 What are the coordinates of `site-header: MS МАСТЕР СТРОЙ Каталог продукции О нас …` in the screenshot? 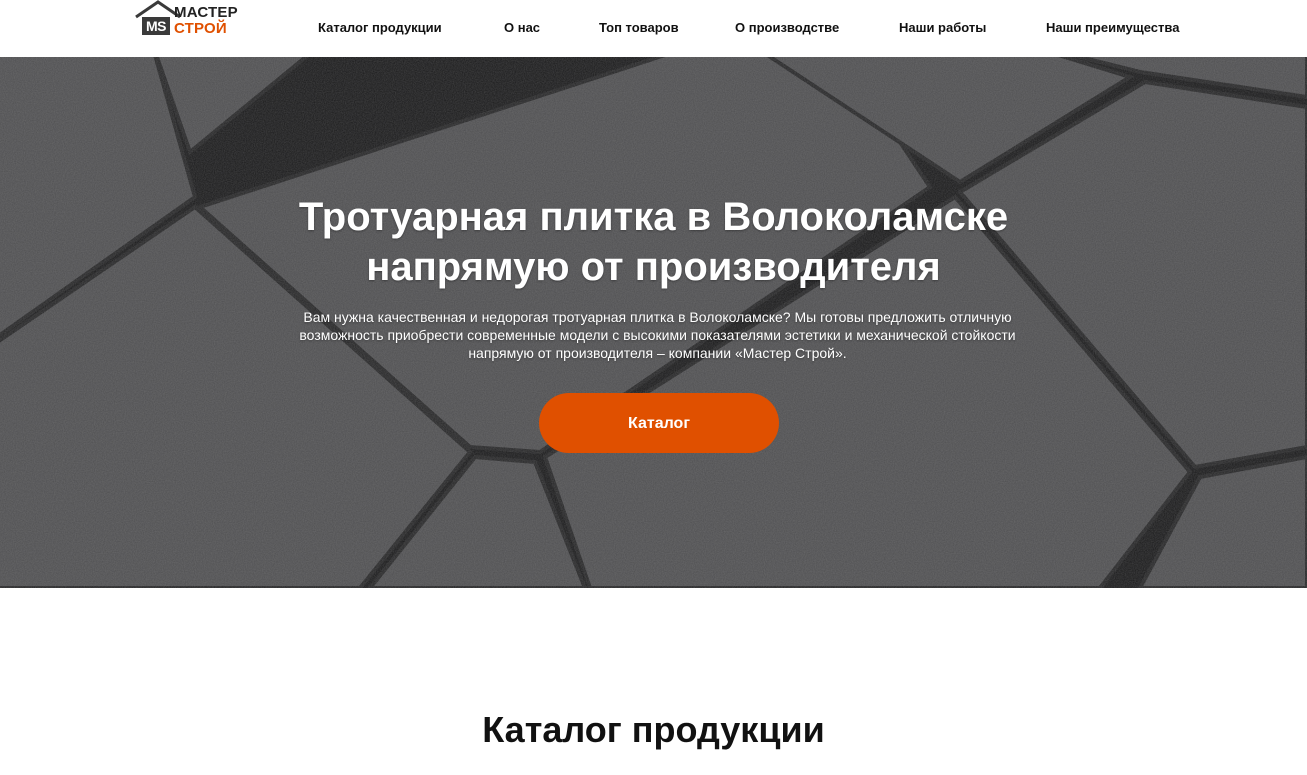 It's located at (653, 28).